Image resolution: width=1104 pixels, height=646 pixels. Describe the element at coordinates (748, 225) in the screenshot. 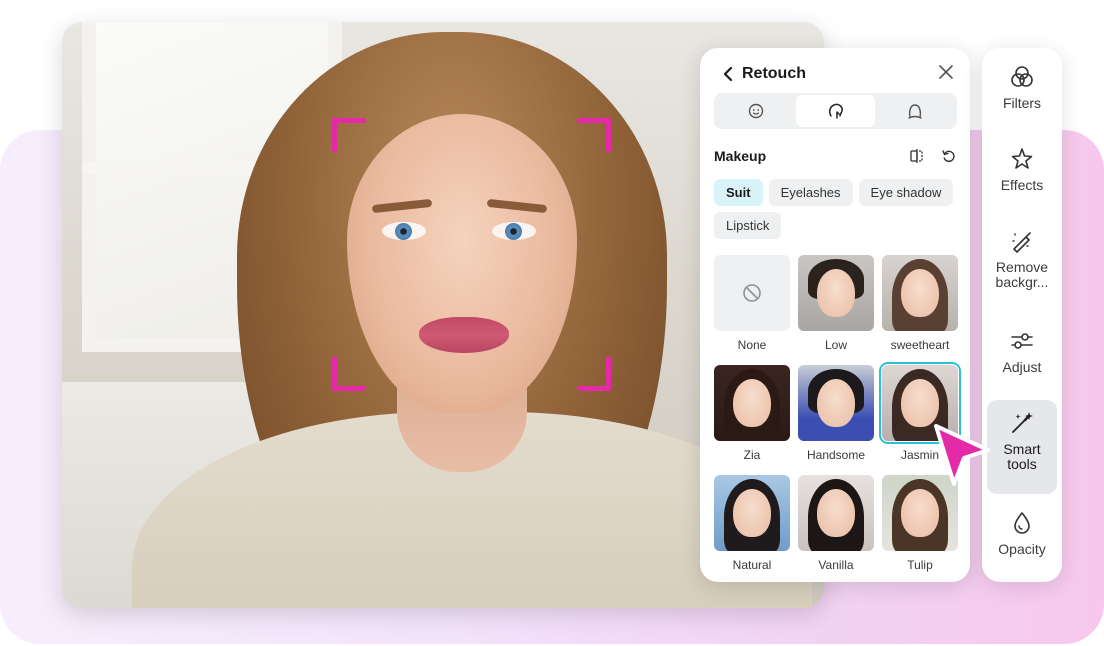

I see `chip-lipstick: Lipstick` at that location.